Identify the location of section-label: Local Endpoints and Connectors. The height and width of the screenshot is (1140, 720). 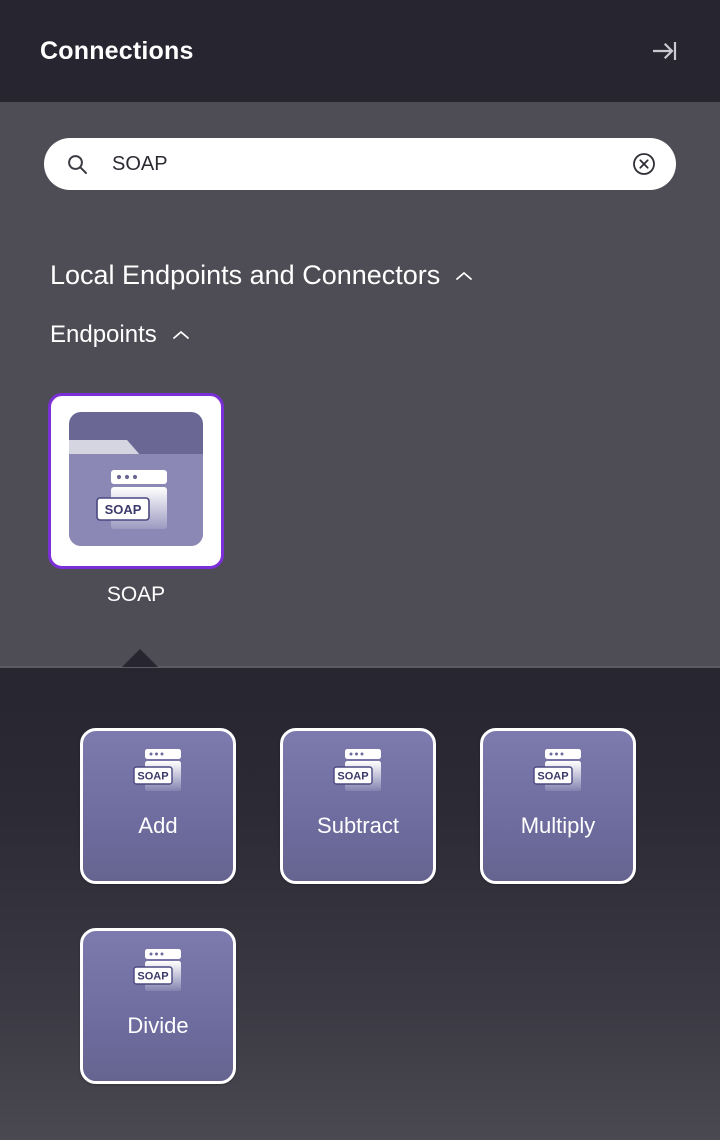
(245, 275).